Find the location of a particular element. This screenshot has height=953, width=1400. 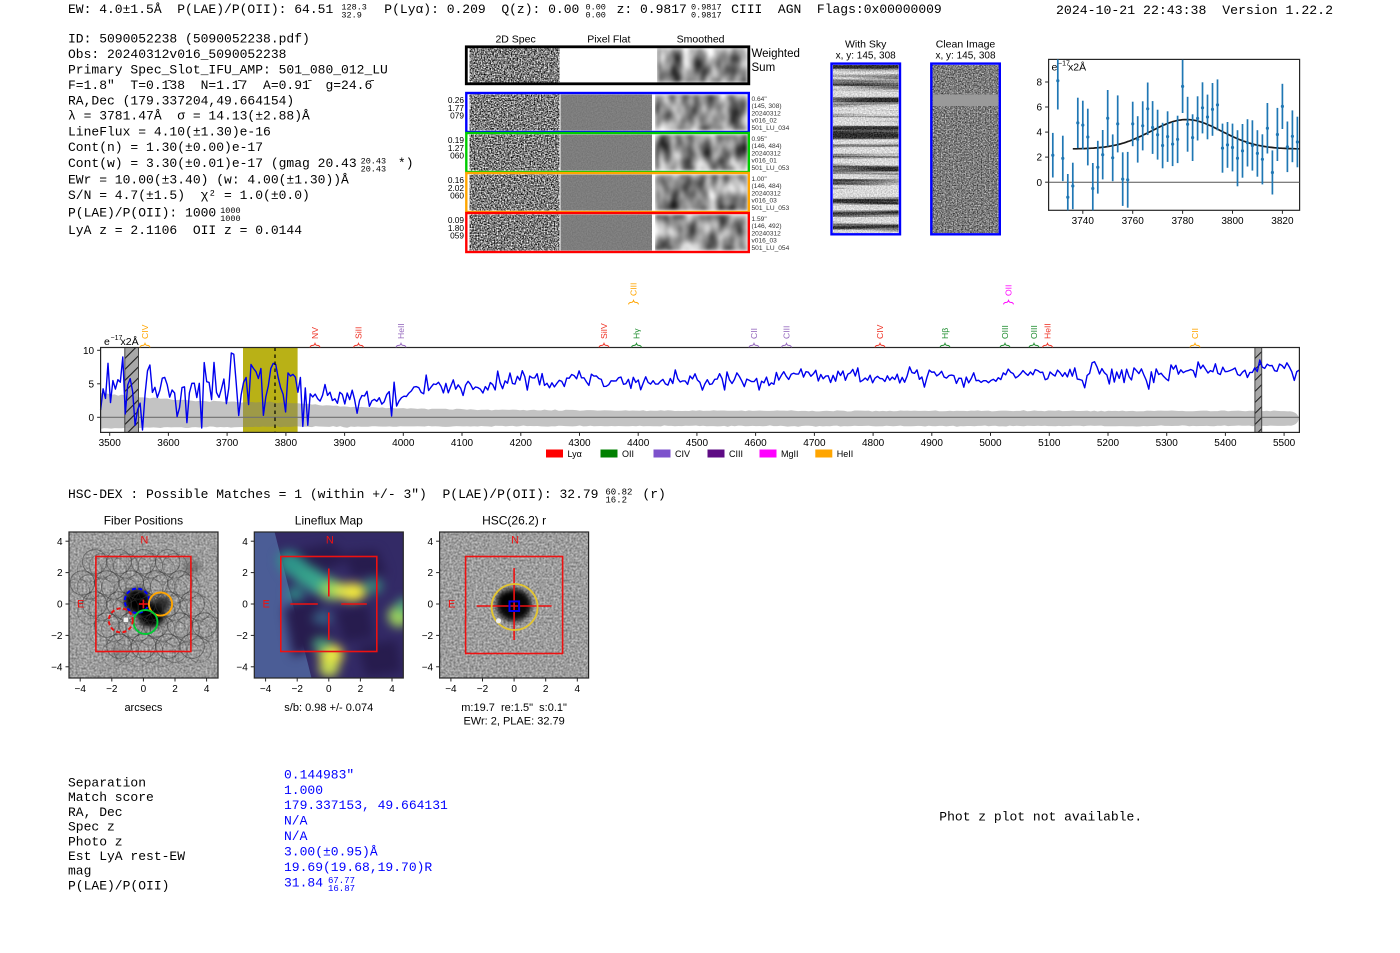

svg-text: CIV is located at coordinates (145, 331).